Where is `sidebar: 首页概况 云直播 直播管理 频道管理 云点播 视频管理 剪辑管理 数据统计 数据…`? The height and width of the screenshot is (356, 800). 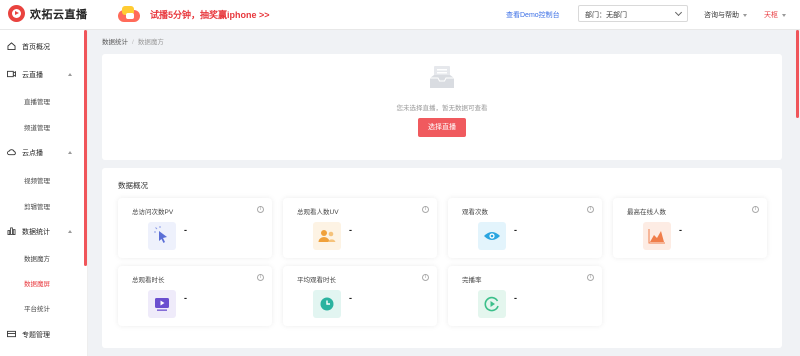 sidebar: 首页概况 云直播 直播管理 频道管理 云点播 视频管理 剪辑管理 数据统计 数据… is located at coordinates (44, 193).